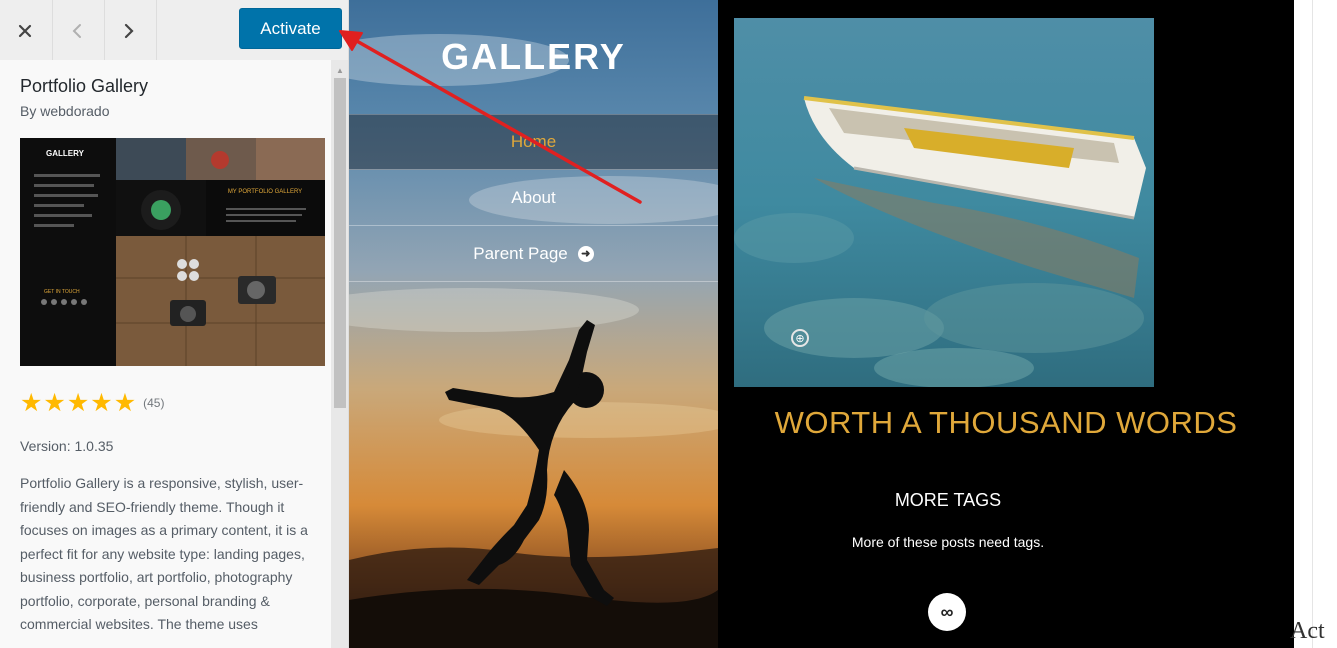 Image resolution: width=1337 pixels, height=648 pixels. I want to click on nav-item-home: Home, so click(533, 142).